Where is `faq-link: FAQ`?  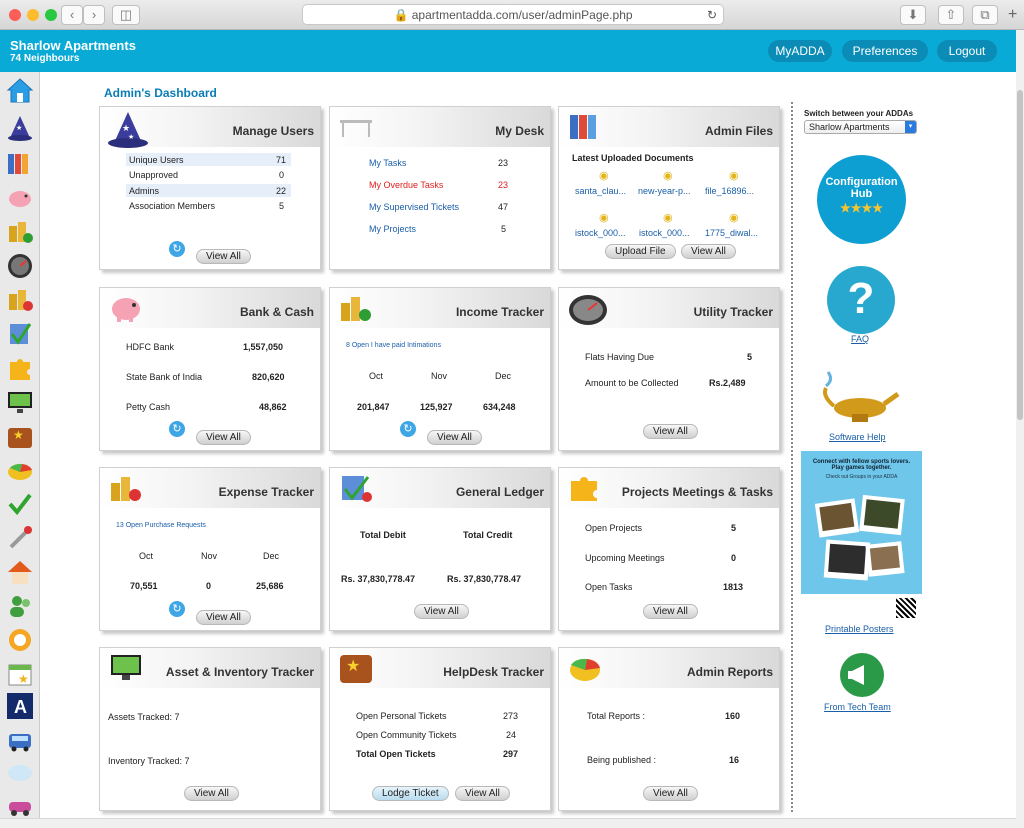 faq-link: FAQ is located at coordinates (860, 339).